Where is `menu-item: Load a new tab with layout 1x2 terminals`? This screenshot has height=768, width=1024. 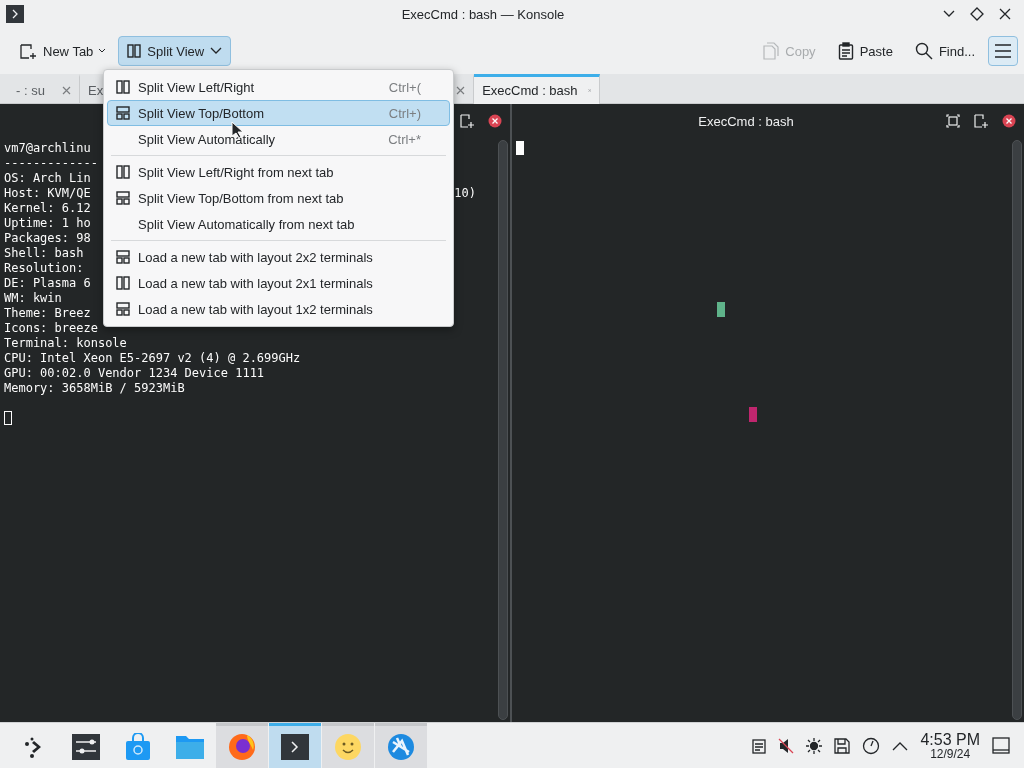
menu-item: Load a new tab with layout 1x2 terminals is located at coordinates (278, 309).